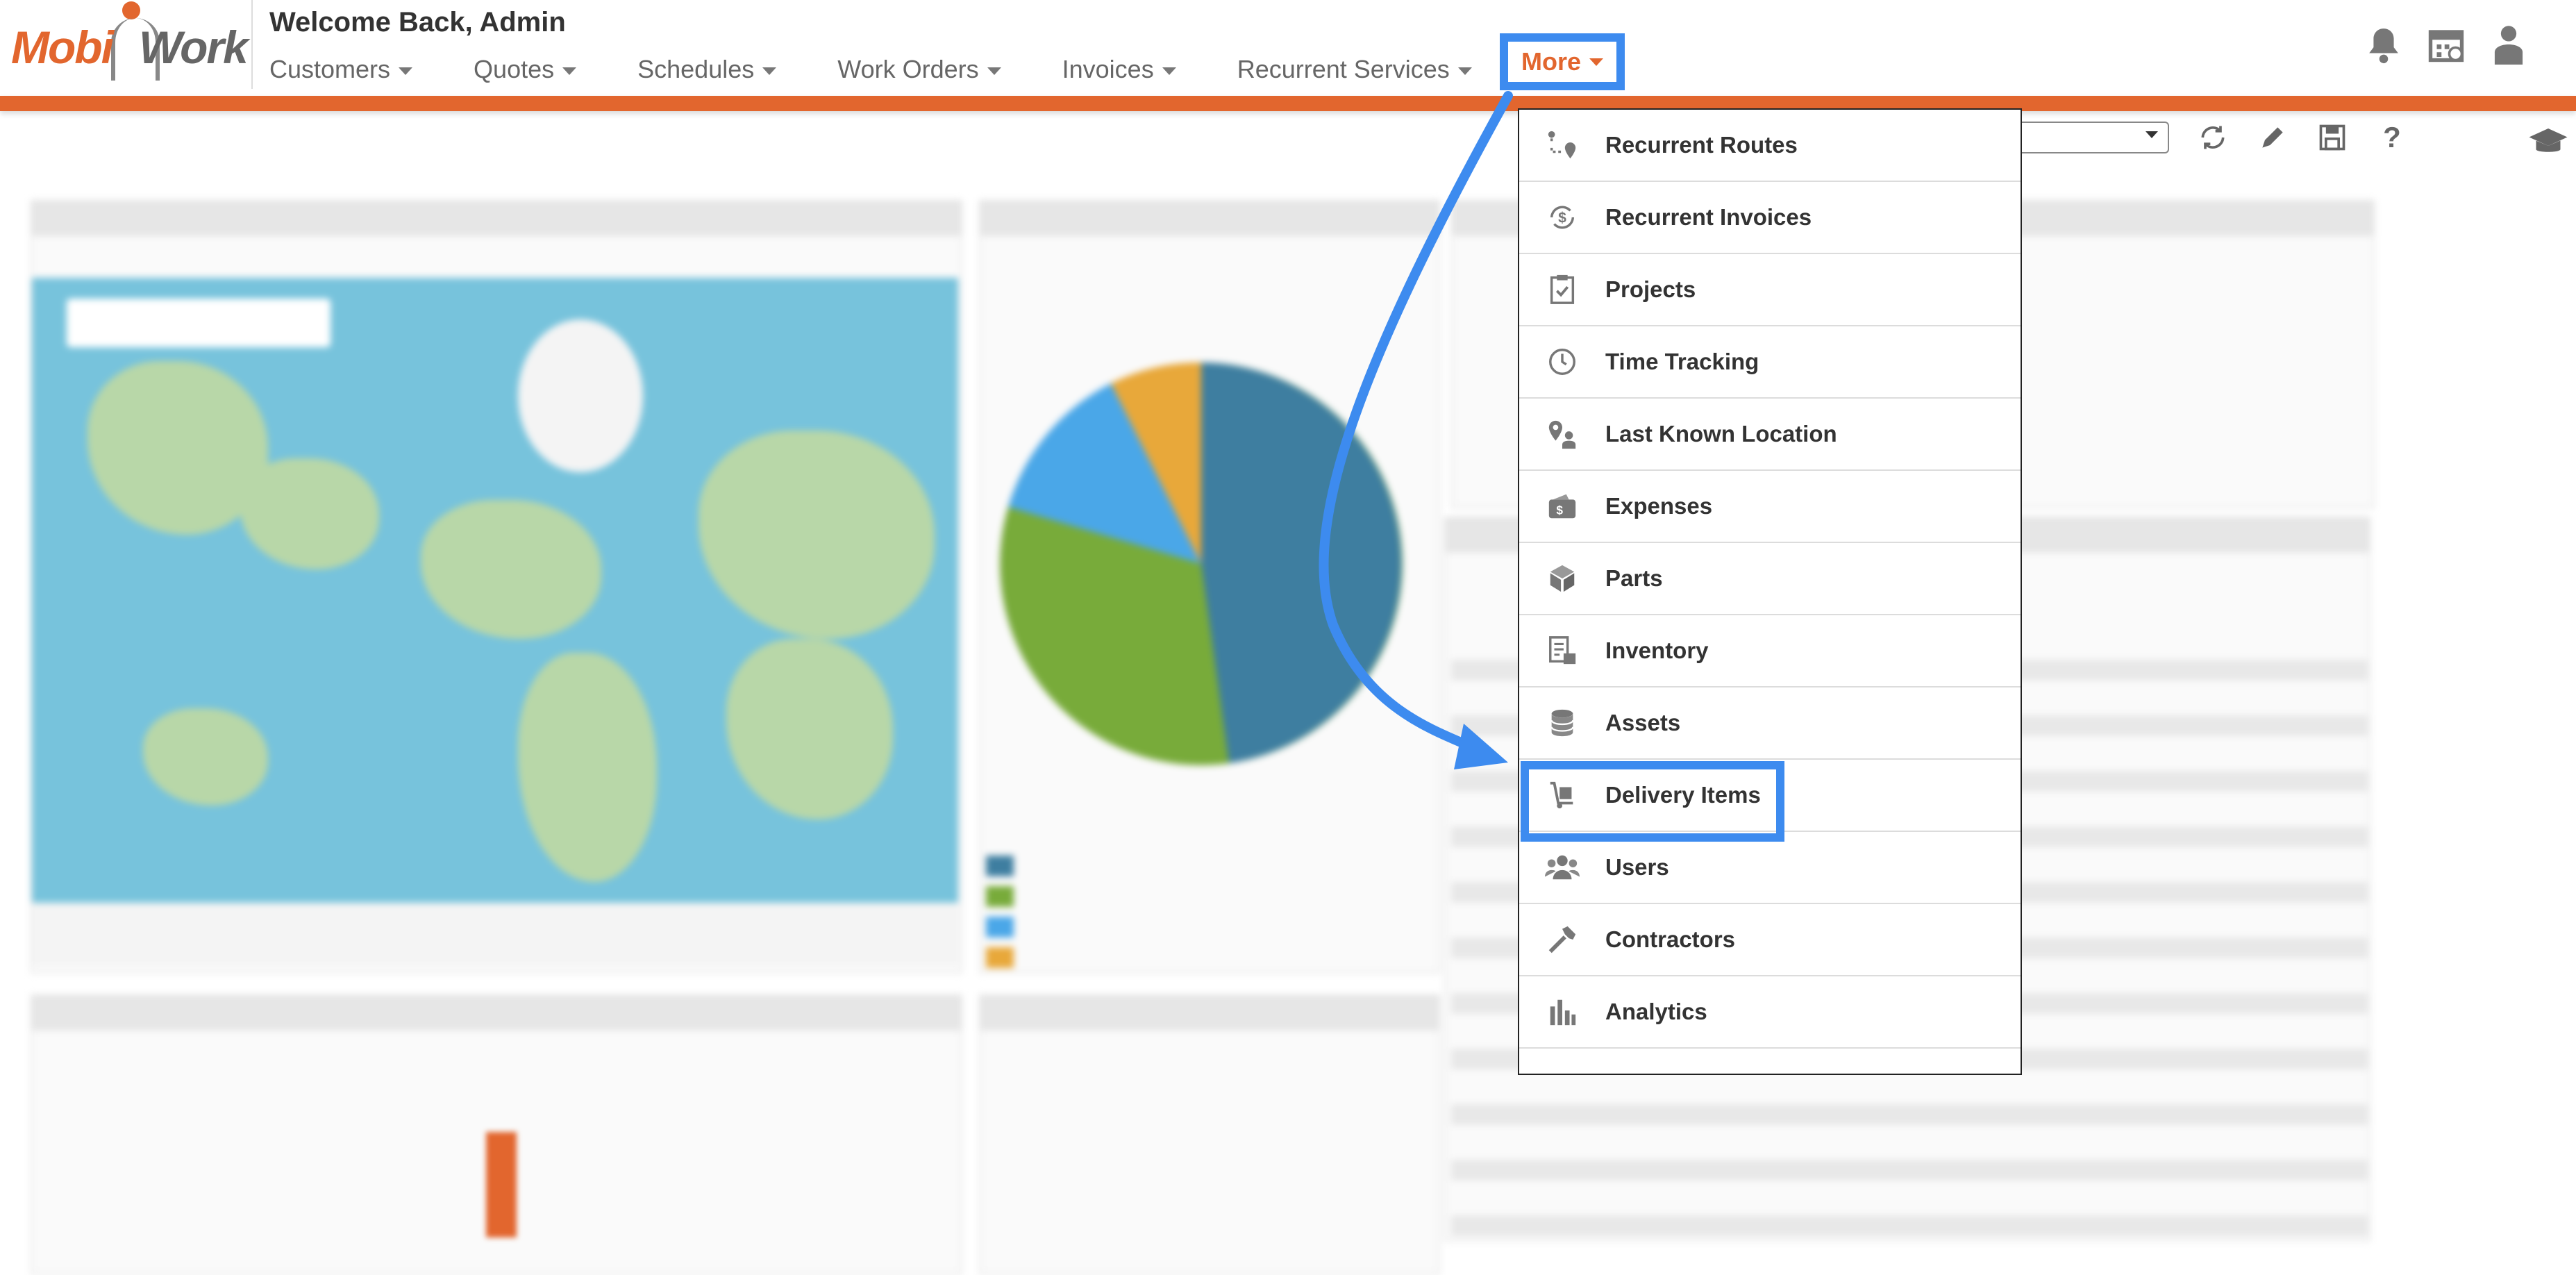  I want to click on map-panel-header, so click(496, 218).